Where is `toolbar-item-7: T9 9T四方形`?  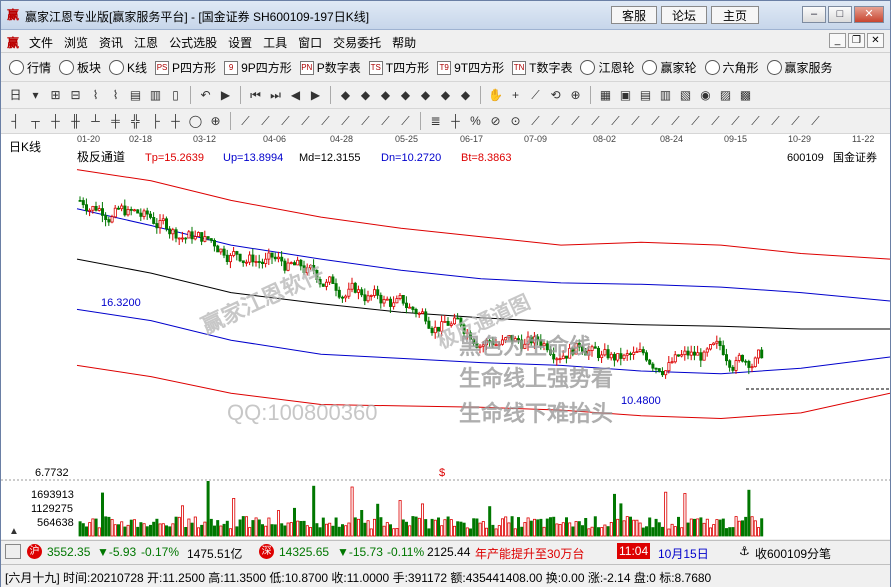
toolbar-item-7: T9 9T四方形 is located at coordinates (470, 67).